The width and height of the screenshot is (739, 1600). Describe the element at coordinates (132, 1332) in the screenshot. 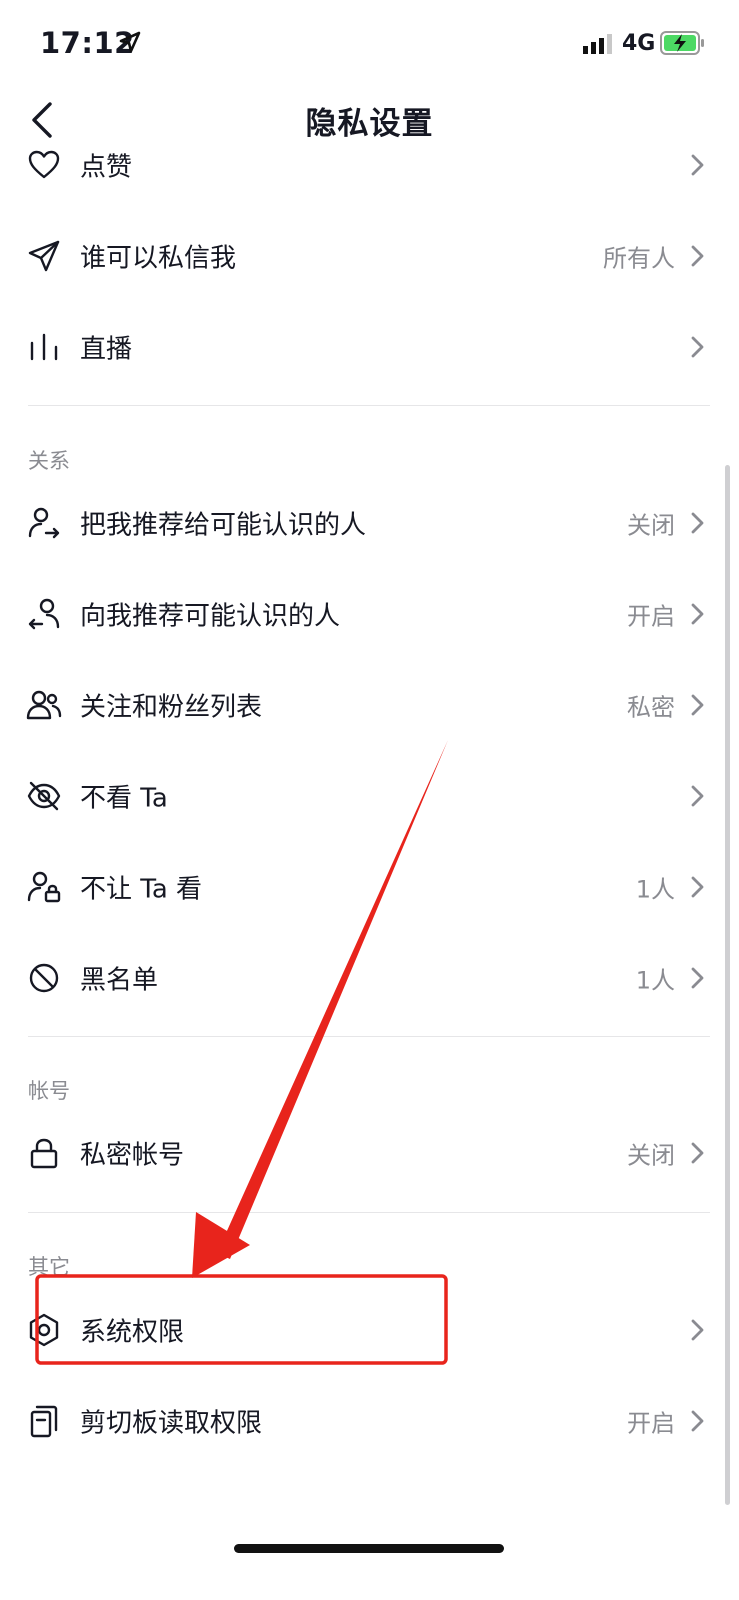

I see `setting-label: 系统权限` at that location.